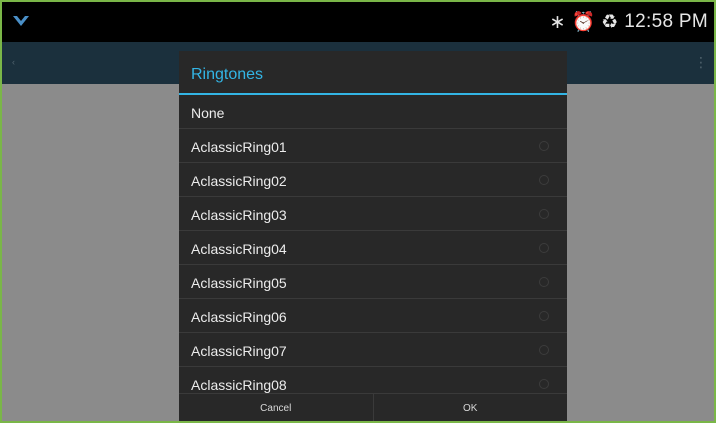 The image size is (716, 423). I want to click on ringtone-label: AclassicRing06, so click(239, 317).